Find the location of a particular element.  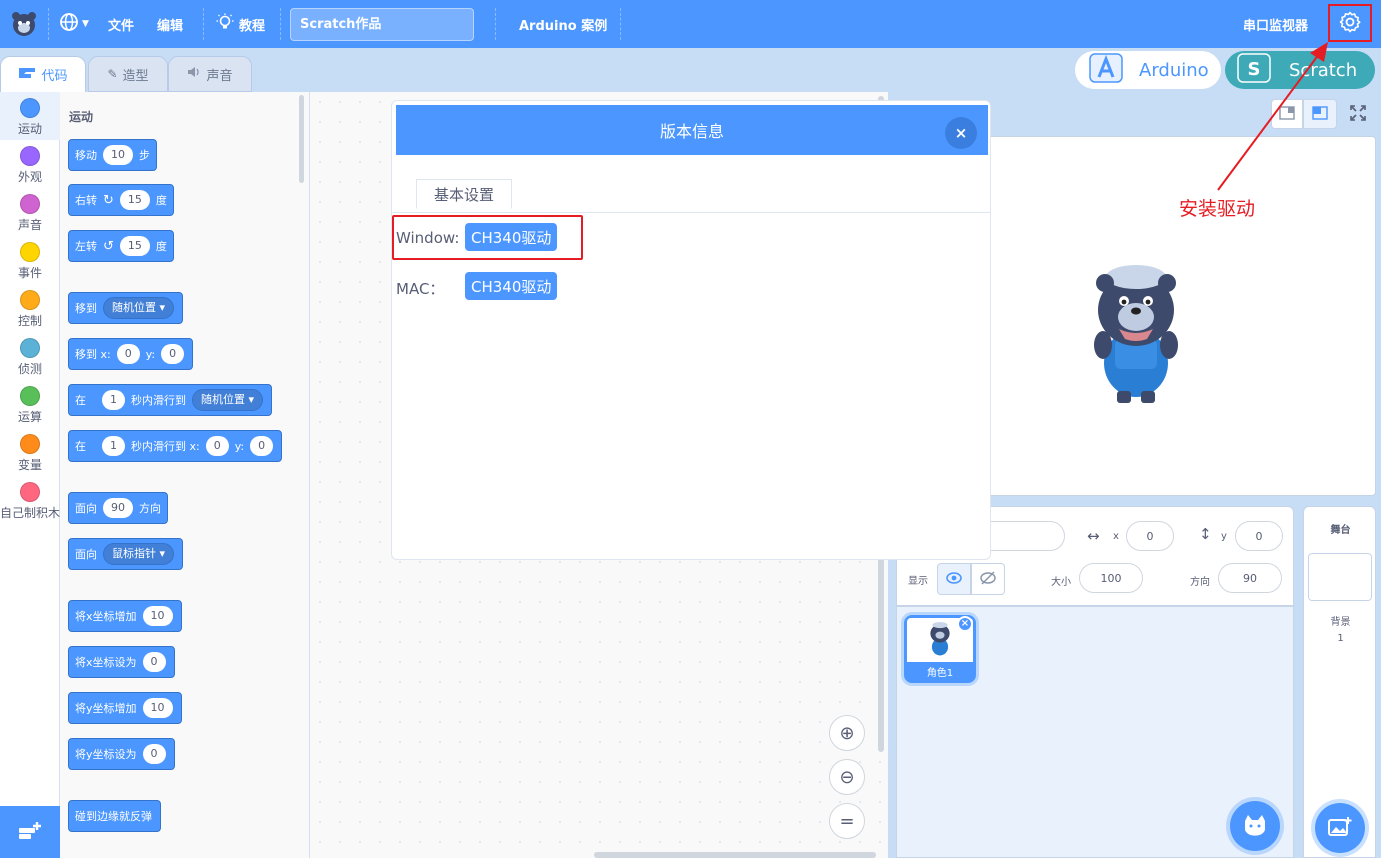

category-sound: 声音 is located at coordinates (30, 212).